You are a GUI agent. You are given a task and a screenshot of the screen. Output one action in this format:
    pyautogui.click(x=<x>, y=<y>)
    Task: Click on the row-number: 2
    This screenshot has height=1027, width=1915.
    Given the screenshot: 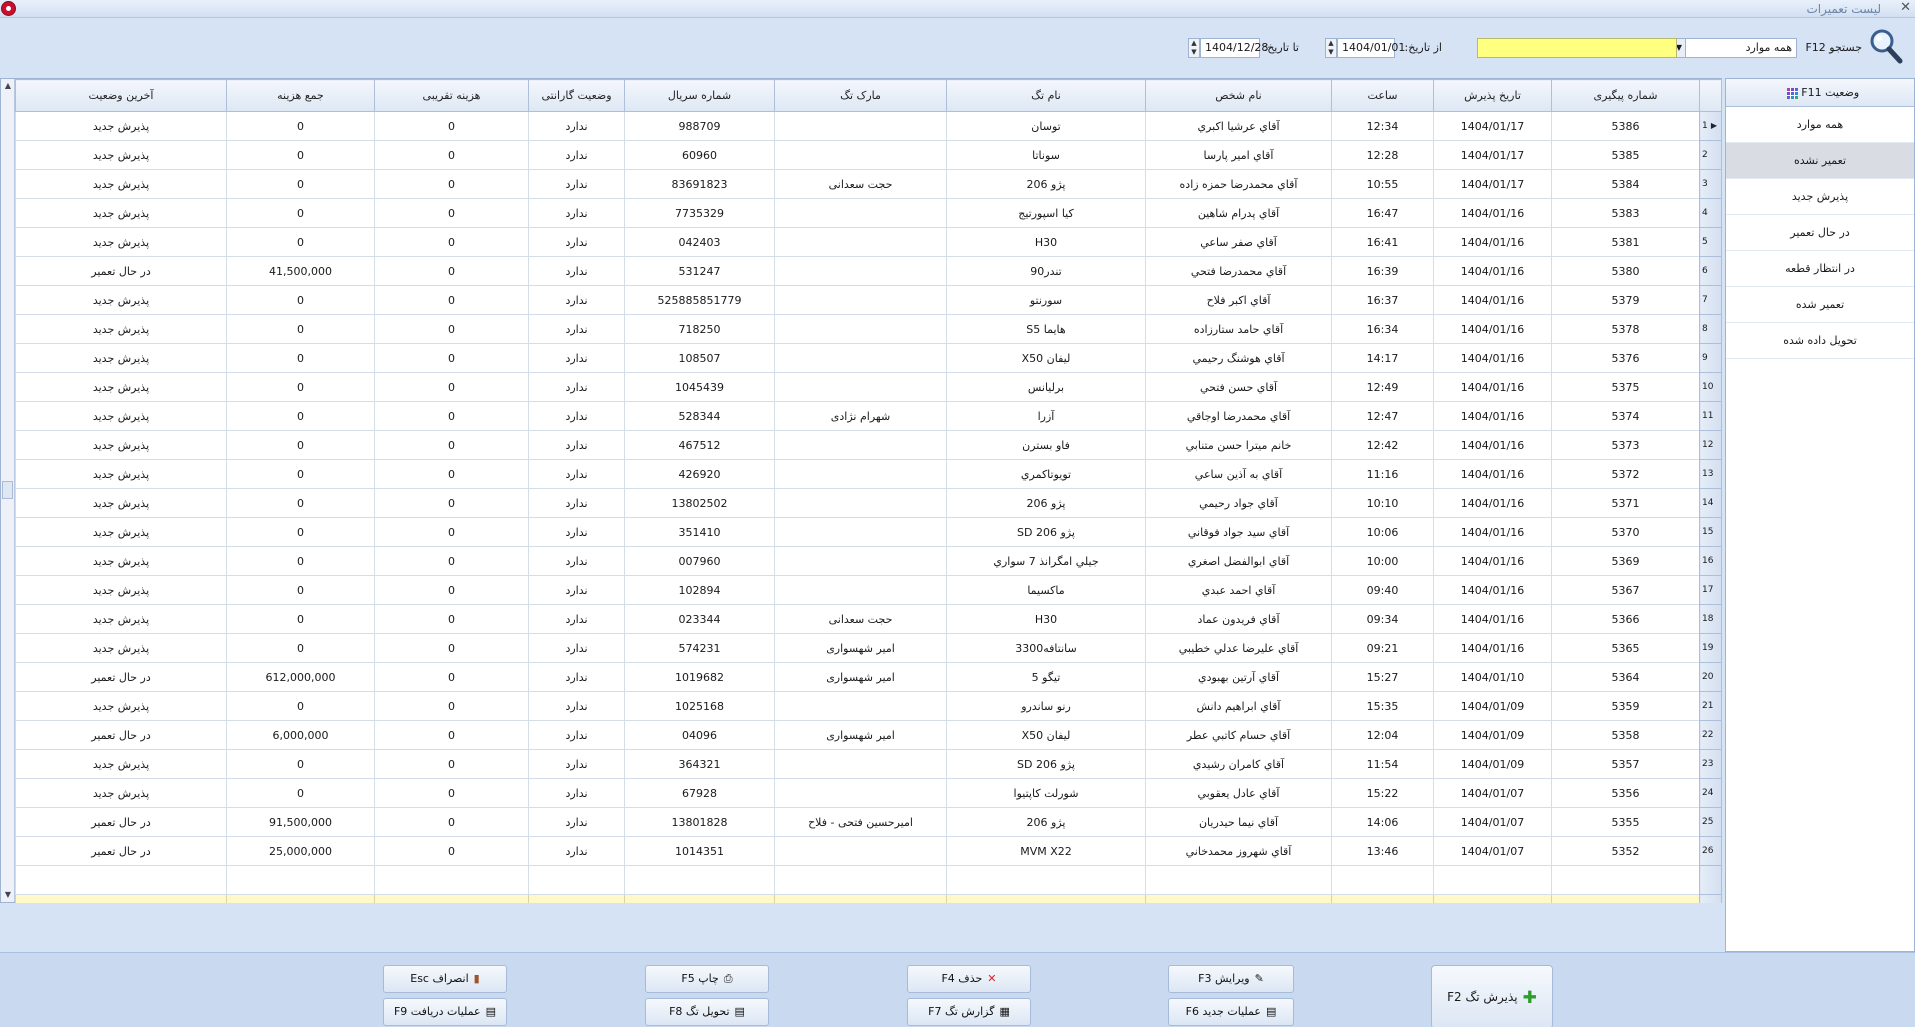 What is the action you would take?
    pyautogui.click(x=1710, y=155)
    